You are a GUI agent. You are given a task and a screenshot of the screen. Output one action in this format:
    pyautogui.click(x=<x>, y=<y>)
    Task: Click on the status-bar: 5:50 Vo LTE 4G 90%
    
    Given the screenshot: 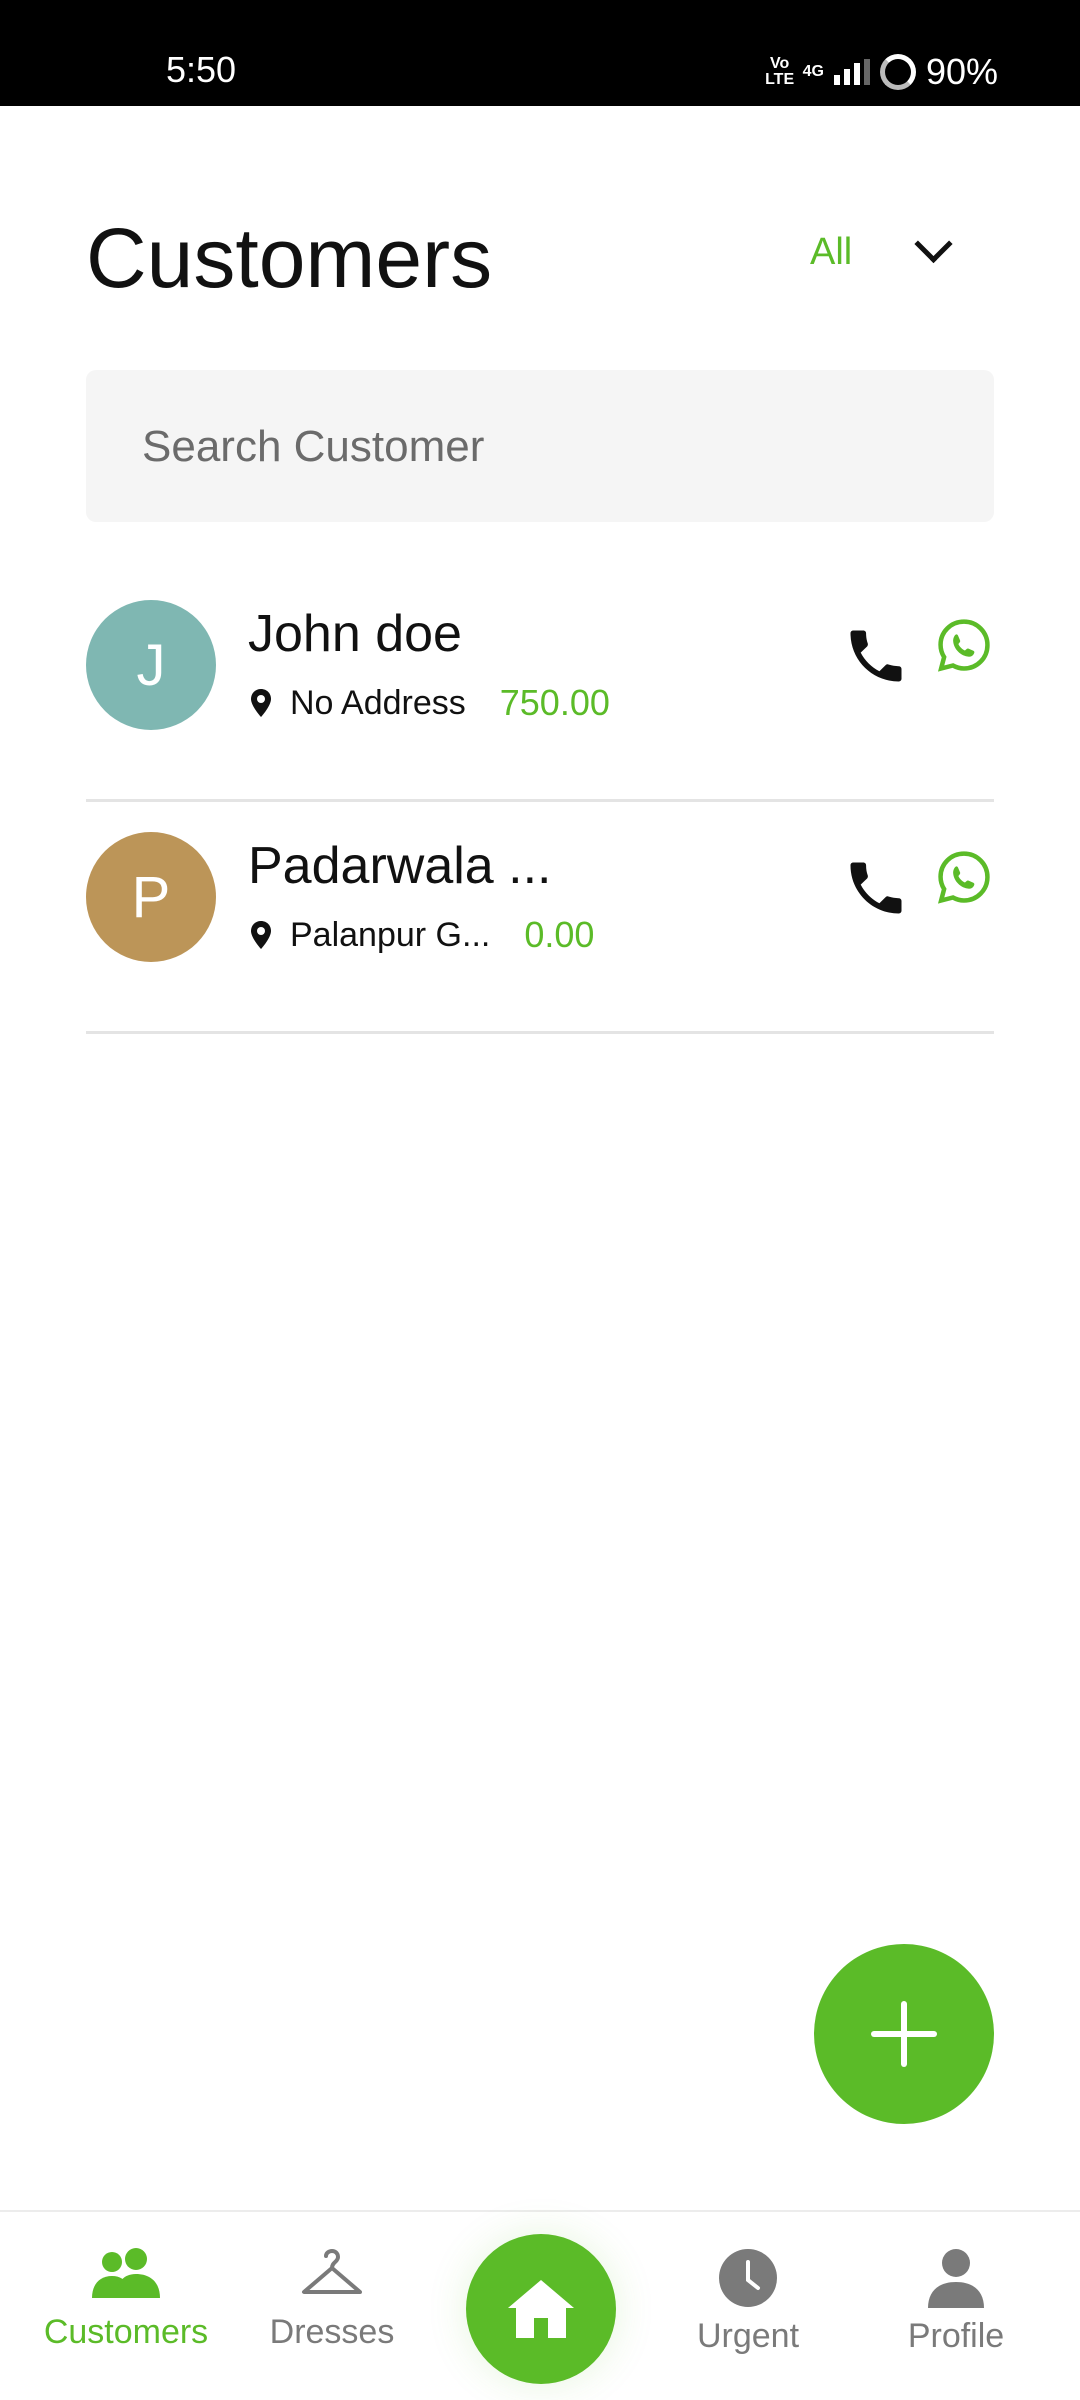 What is the action you would take?
    pyautogui.click(x=540, y=53)
    